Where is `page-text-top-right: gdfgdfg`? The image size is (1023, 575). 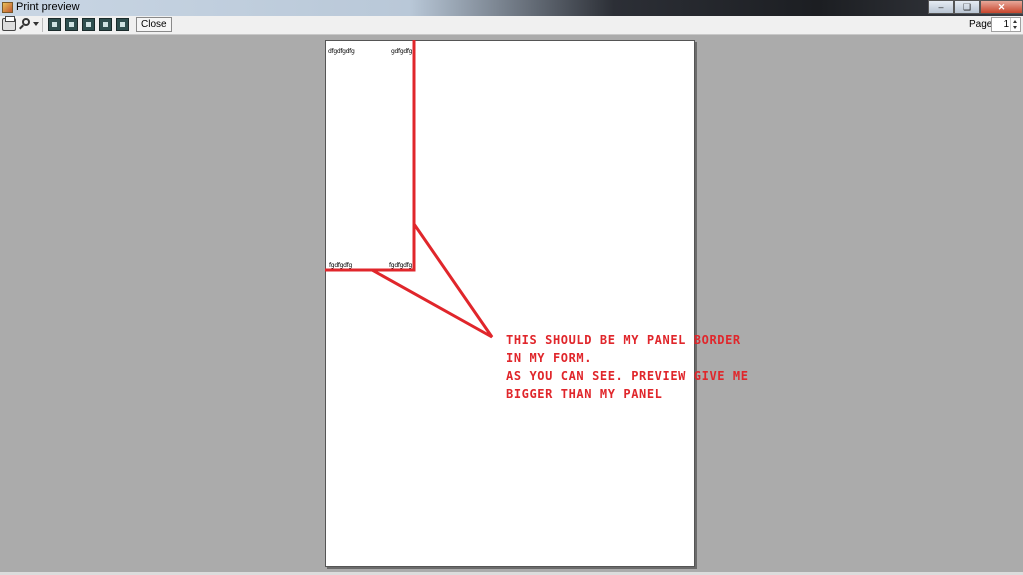 page-text-top-right: gdfgdfg is located at coordinates (402, 51).